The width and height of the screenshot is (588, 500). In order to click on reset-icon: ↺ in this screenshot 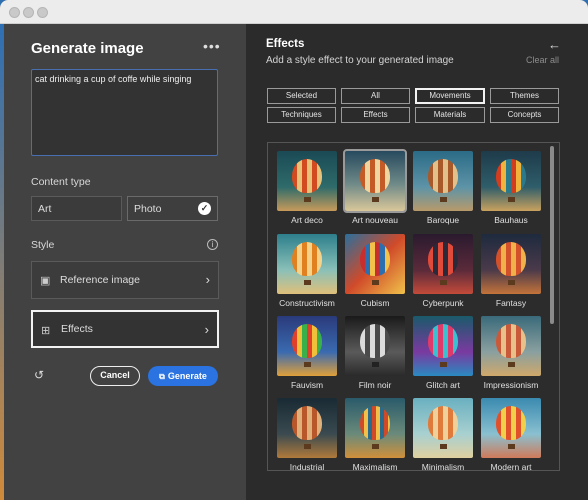, I will do `click(39, 375)`.